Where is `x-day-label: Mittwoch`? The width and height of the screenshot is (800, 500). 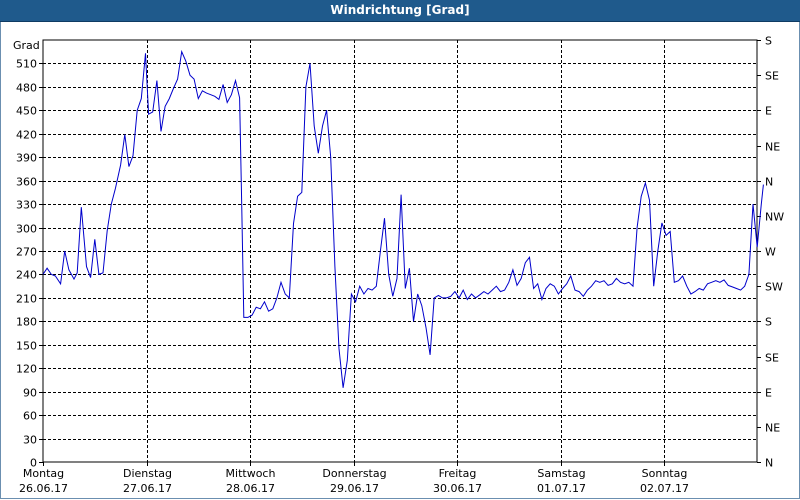 x-day-label: Mittwoch is located at coordinates (251, 473).